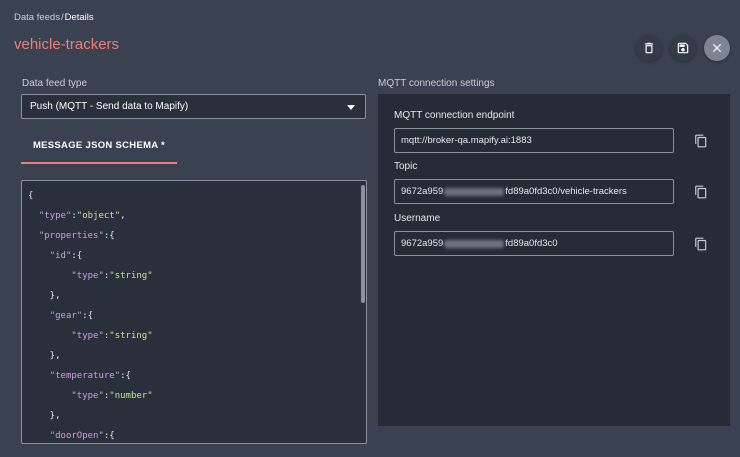  Describe the element at coordinates (55, 83) in the screenshot. I see `feed-type-label: Data feed type` at that location.